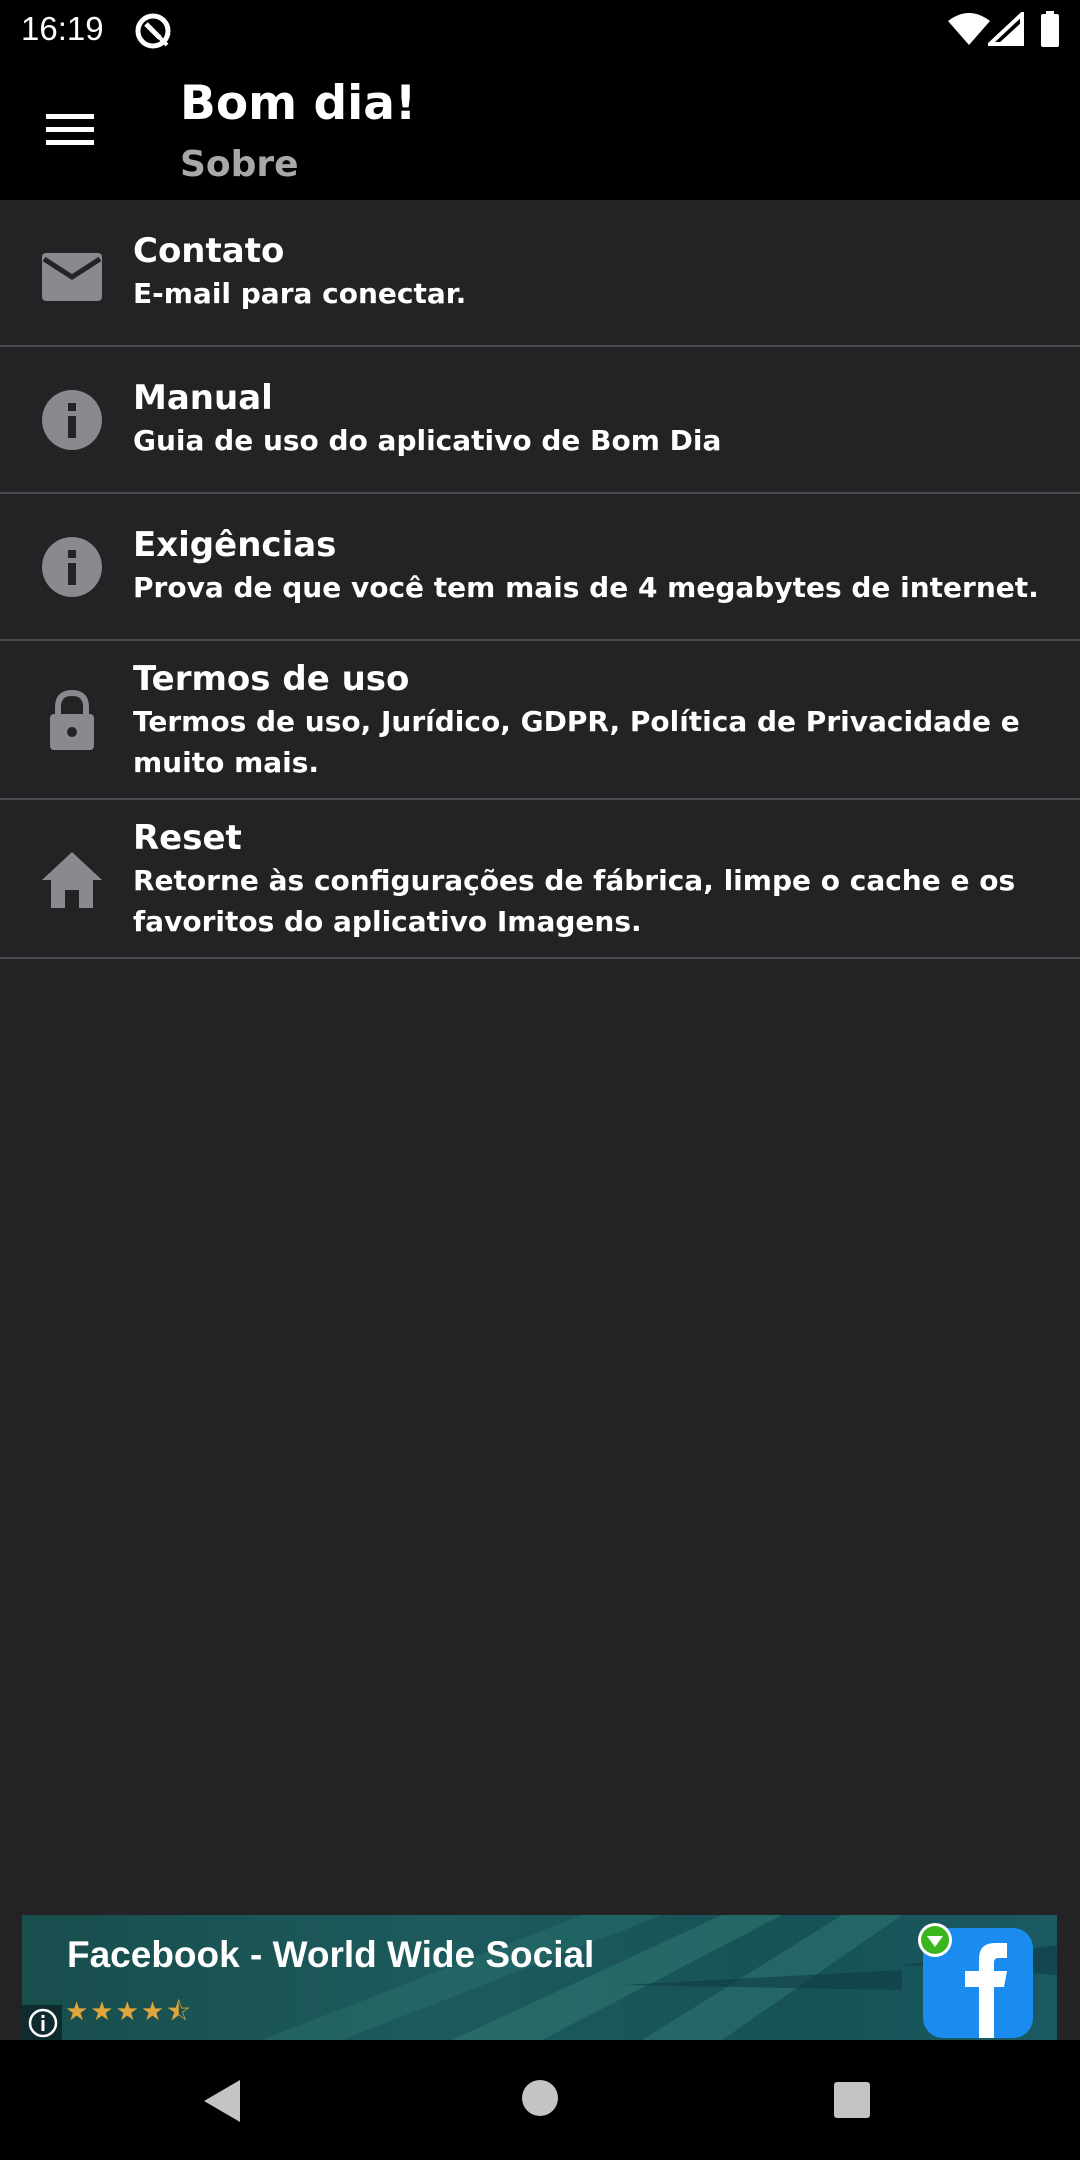  What do you see at coordinates (539, 1977) in the screenshot?
I see `ad-banner: Facebook - World Wide Social ★★★★⯪` at bounding box center [539, 1977].